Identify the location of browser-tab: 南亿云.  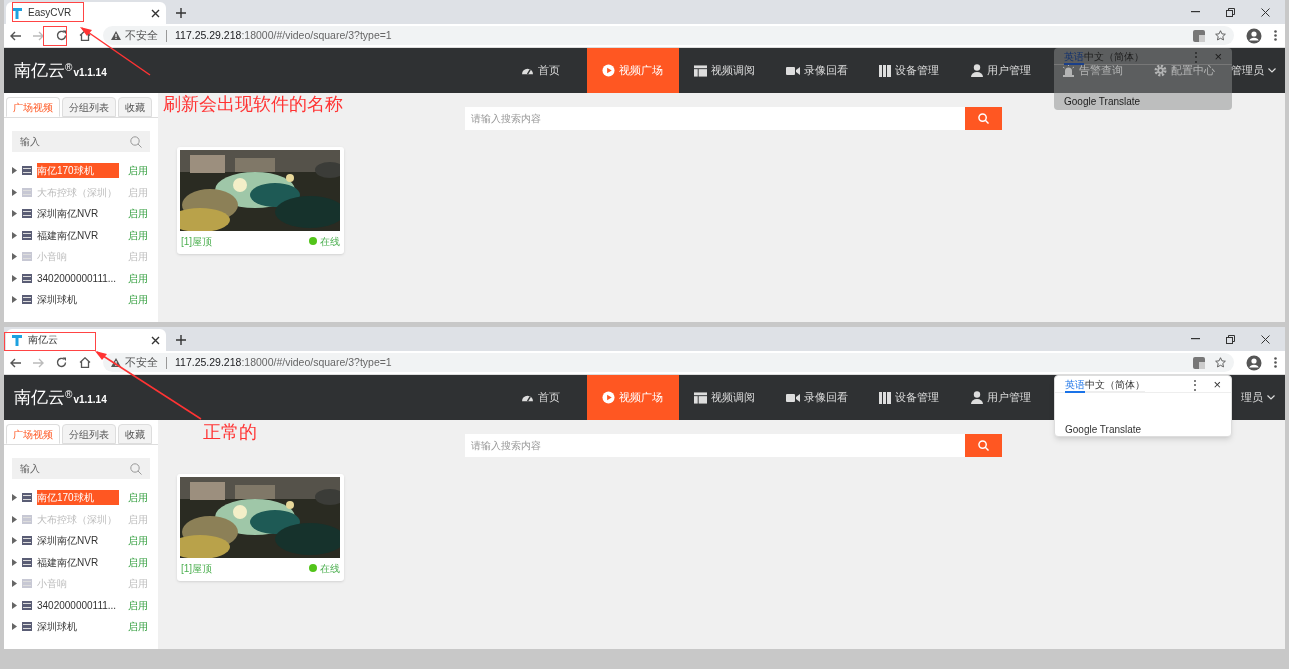
(86, 340).